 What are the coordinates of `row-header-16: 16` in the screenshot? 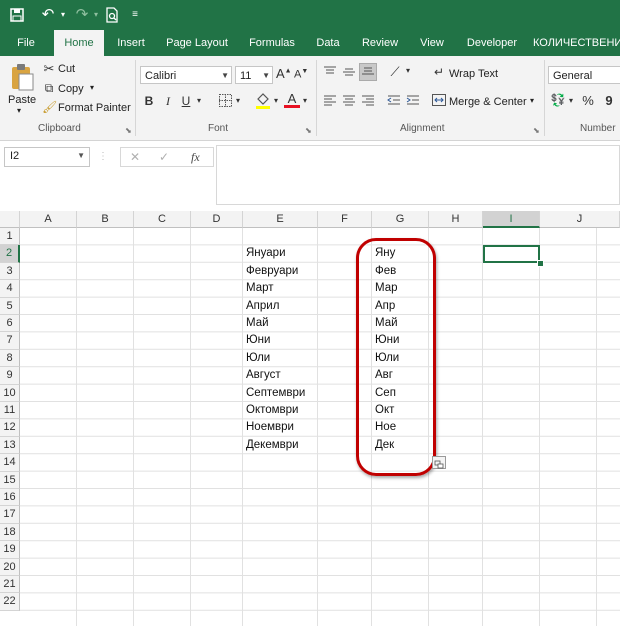 It's located at (10, 498).